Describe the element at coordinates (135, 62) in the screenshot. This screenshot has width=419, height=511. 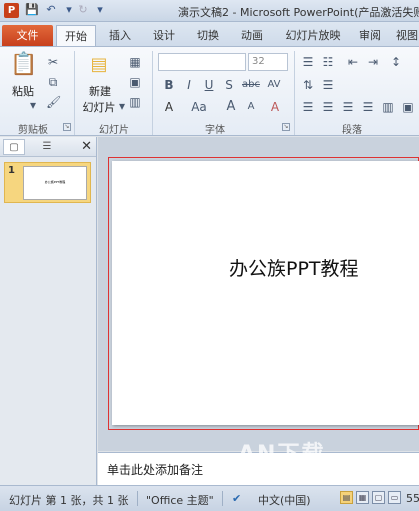
I see `layout-icon: ▦` at that location.